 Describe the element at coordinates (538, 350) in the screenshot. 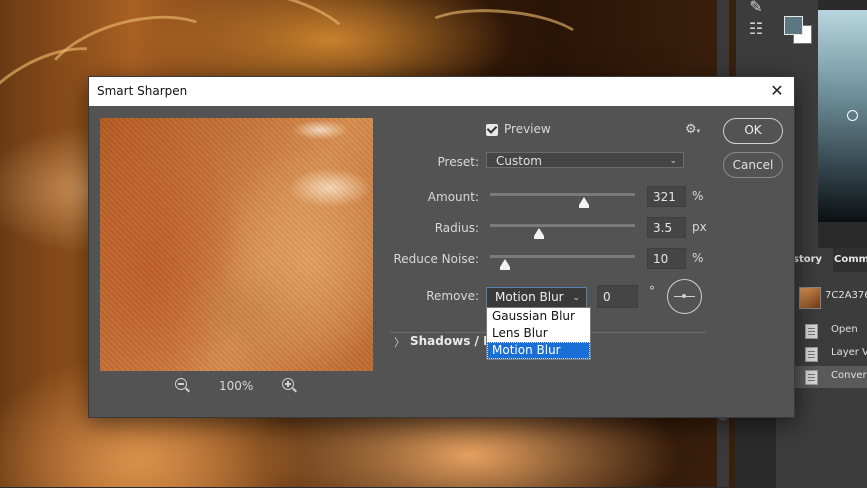

I see `option-motion-blur: Motion Blur` at that location.